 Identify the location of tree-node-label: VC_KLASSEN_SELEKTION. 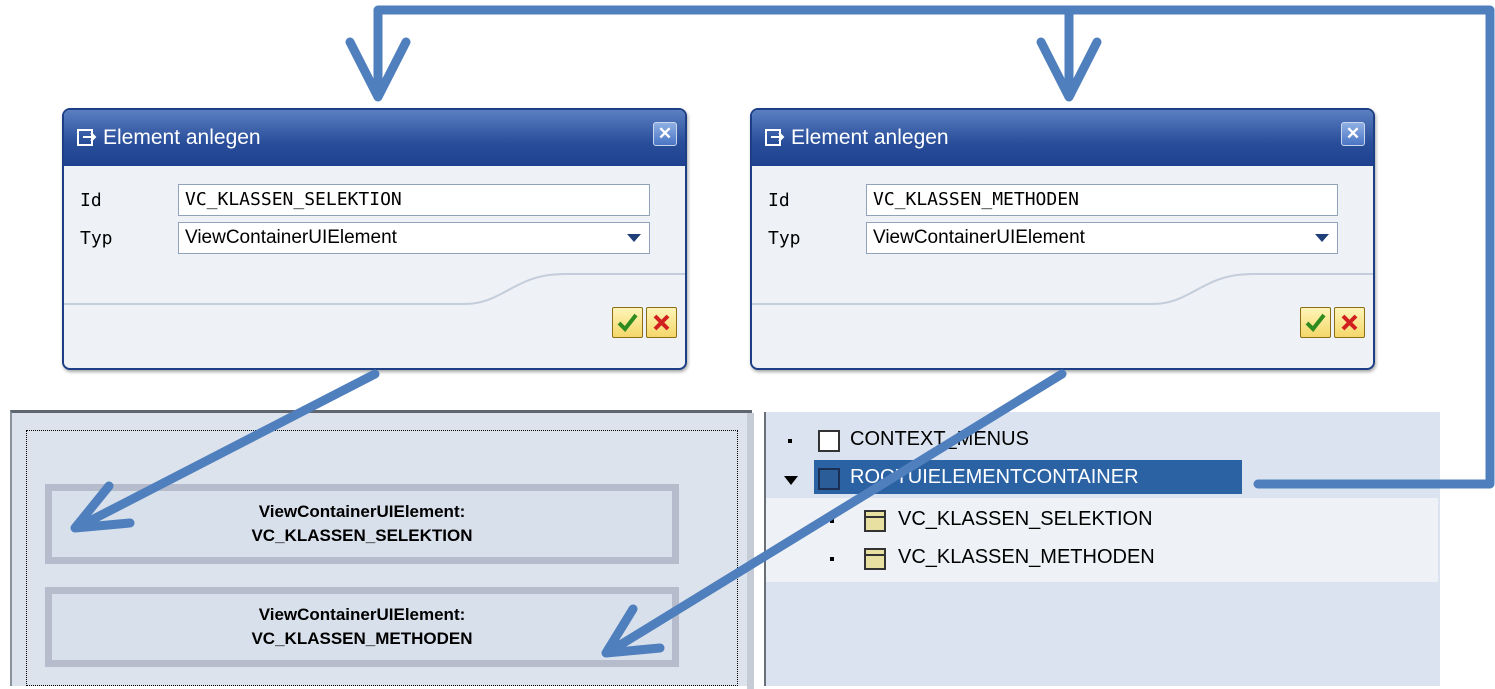
(1025, 519).